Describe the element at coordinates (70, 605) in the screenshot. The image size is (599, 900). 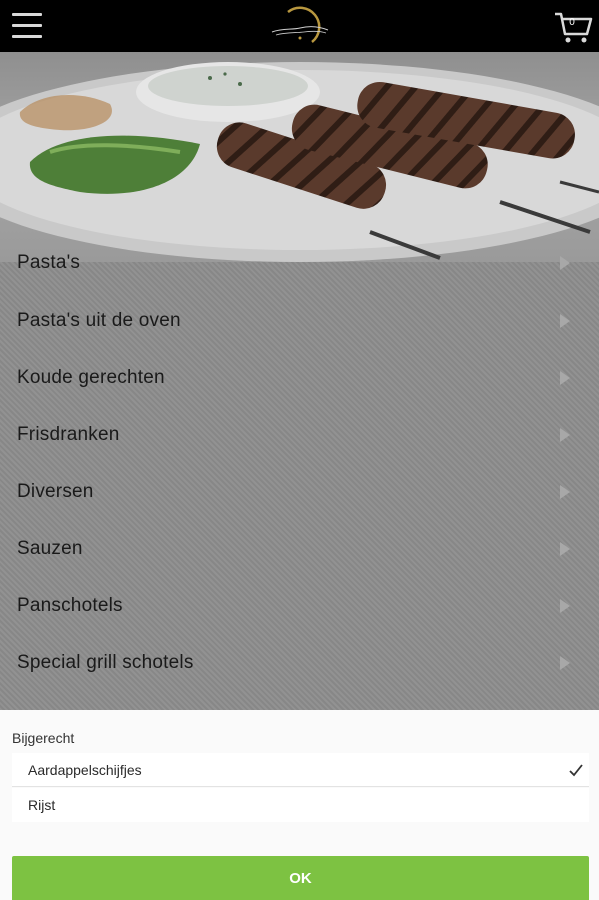
I see `category-label: Panschotels` at that location.